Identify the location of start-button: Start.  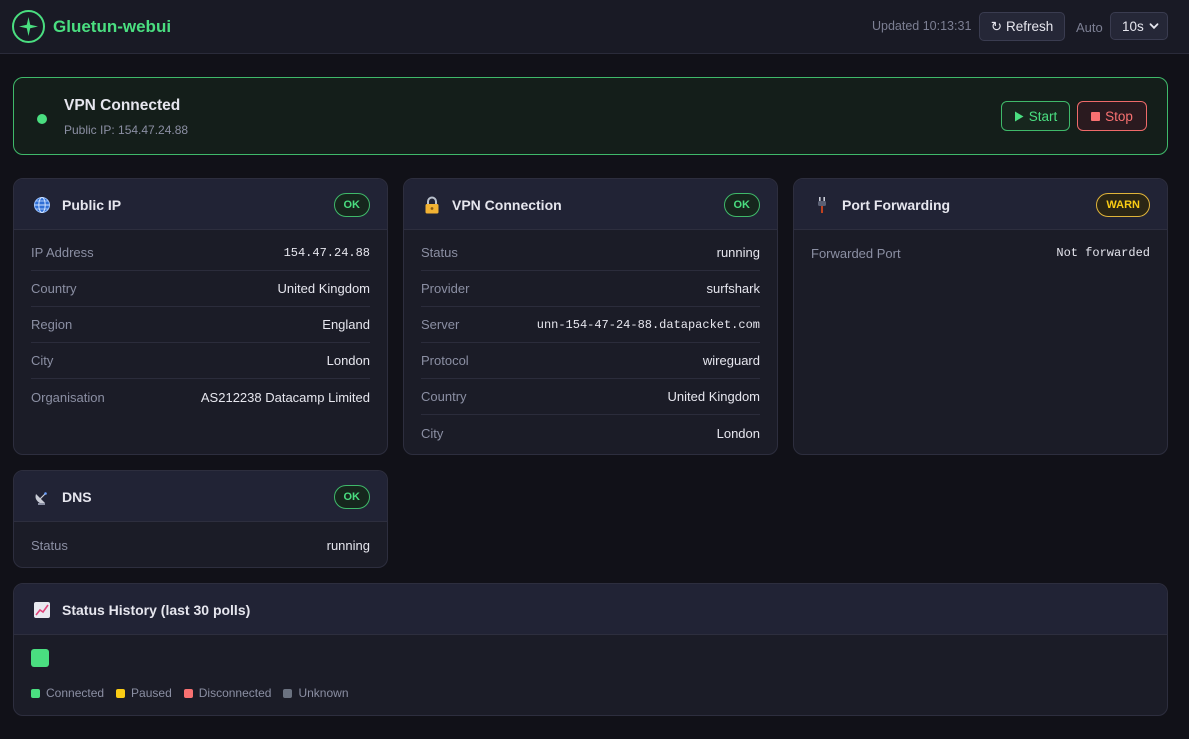
(1035, 116).